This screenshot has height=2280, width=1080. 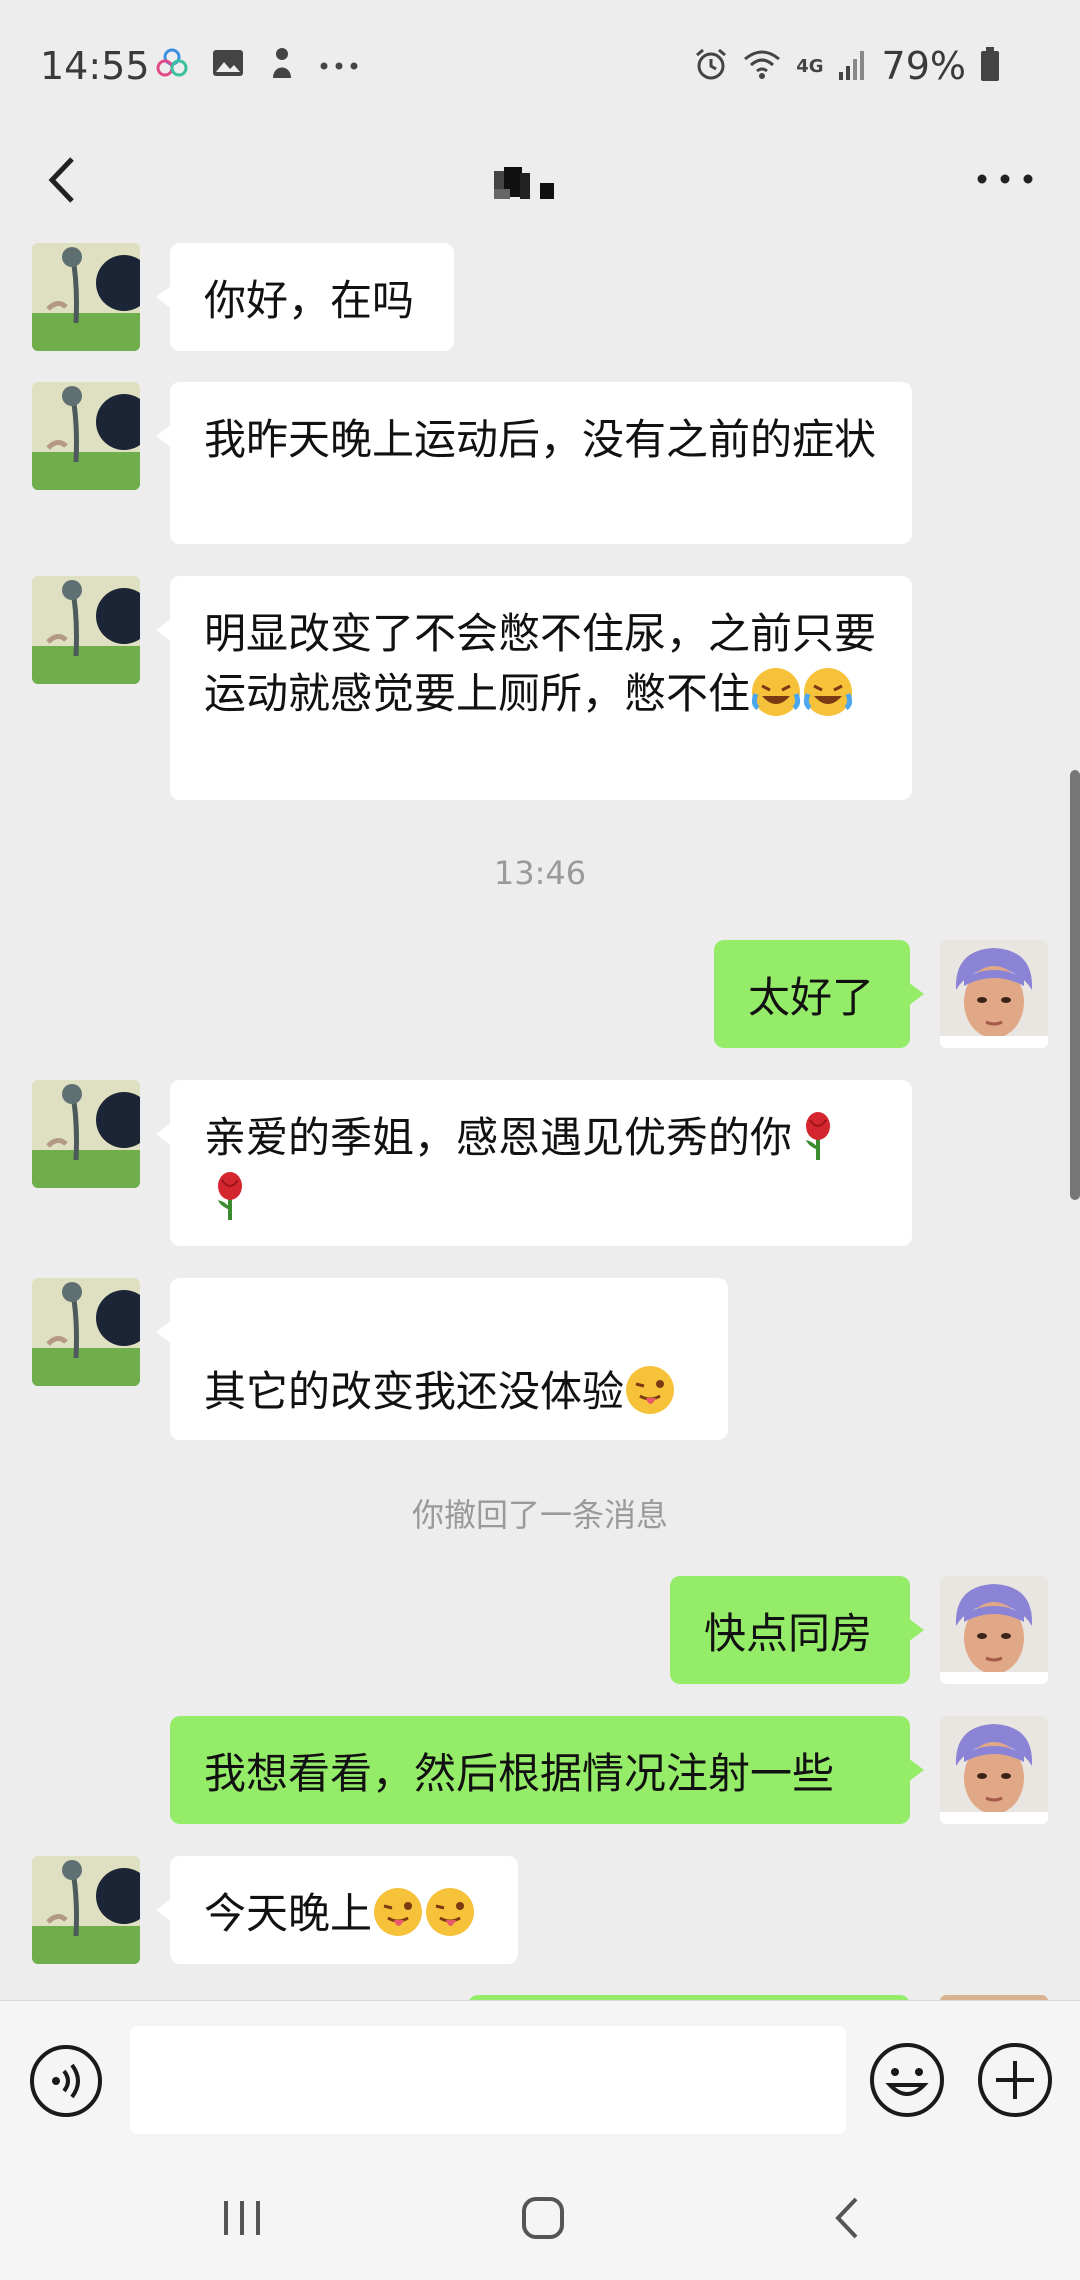 What do you see at coordinates (810, 66) in the screenshot?
I see `network-type-label: 4G` at bounding box center [810, 66].